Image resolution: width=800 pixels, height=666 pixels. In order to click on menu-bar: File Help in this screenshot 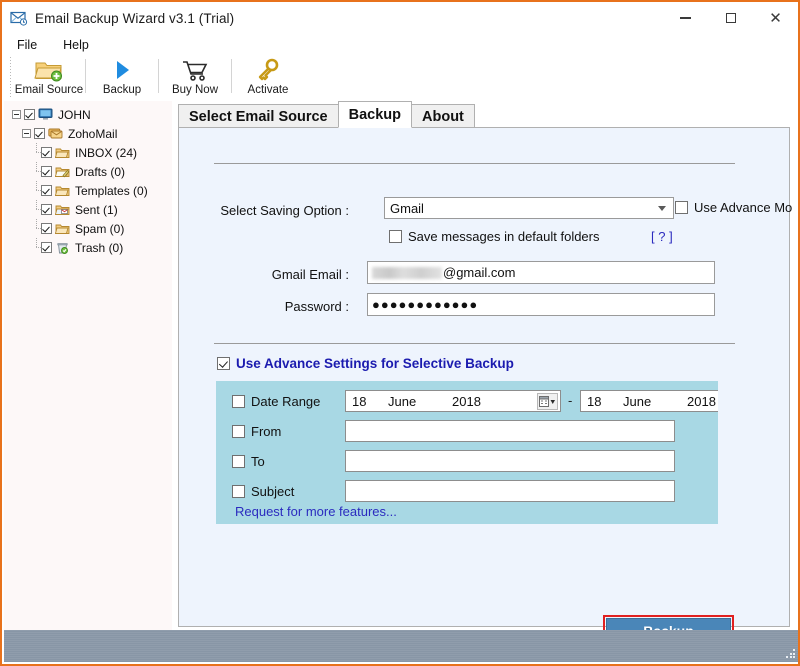, I will do `click(400, 45)`.